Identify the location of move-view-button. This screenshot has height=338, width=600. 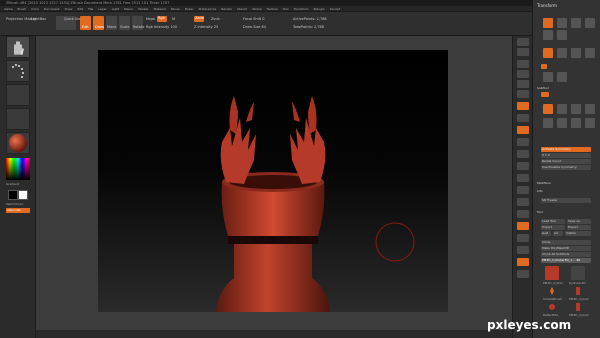
(523, 190).